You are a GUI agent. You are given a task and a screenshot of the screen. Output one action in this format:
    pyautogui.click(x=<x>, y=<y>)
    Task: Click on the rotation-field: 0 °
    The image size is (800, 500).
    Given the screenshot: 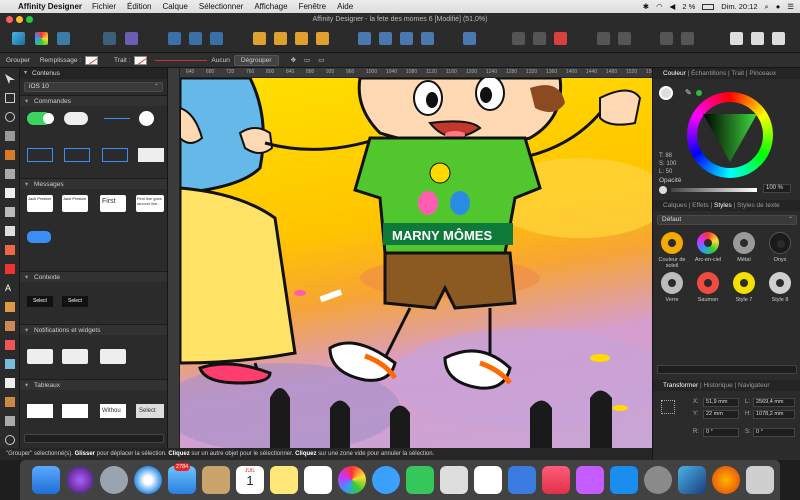 What is the action you would take?
    pyautogui.click(x=721, y=432)
    